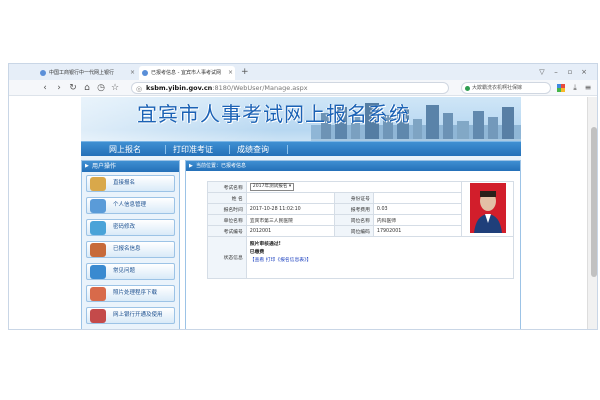 The height and width of the screenshot is (400, 600). What do you see at coordinates (59, 88) in the screenshot?
I see `forward-icon: ›` at bounding box center [59, 88].